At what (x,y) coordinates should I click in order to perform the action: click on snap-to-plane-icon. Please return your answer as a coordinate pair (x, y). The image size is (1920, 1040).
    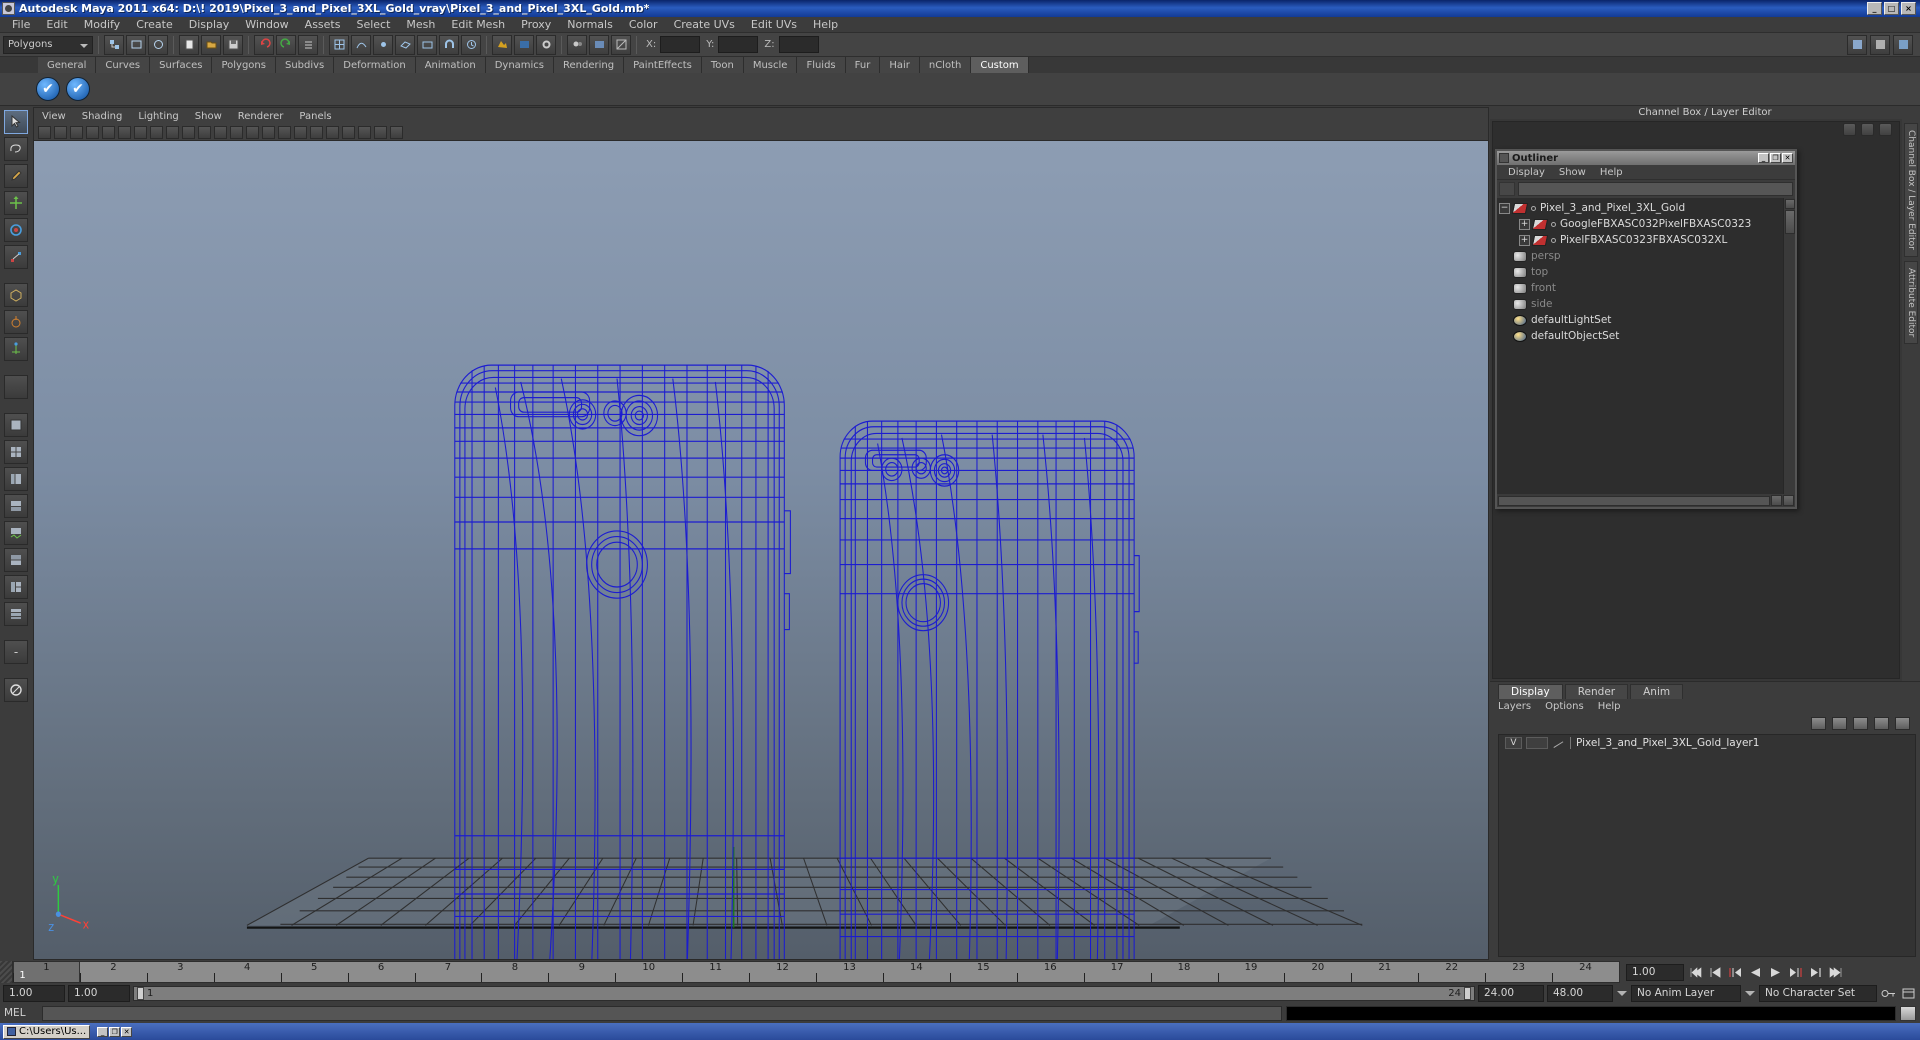
    Looking at the image, I should click on (405, 44).